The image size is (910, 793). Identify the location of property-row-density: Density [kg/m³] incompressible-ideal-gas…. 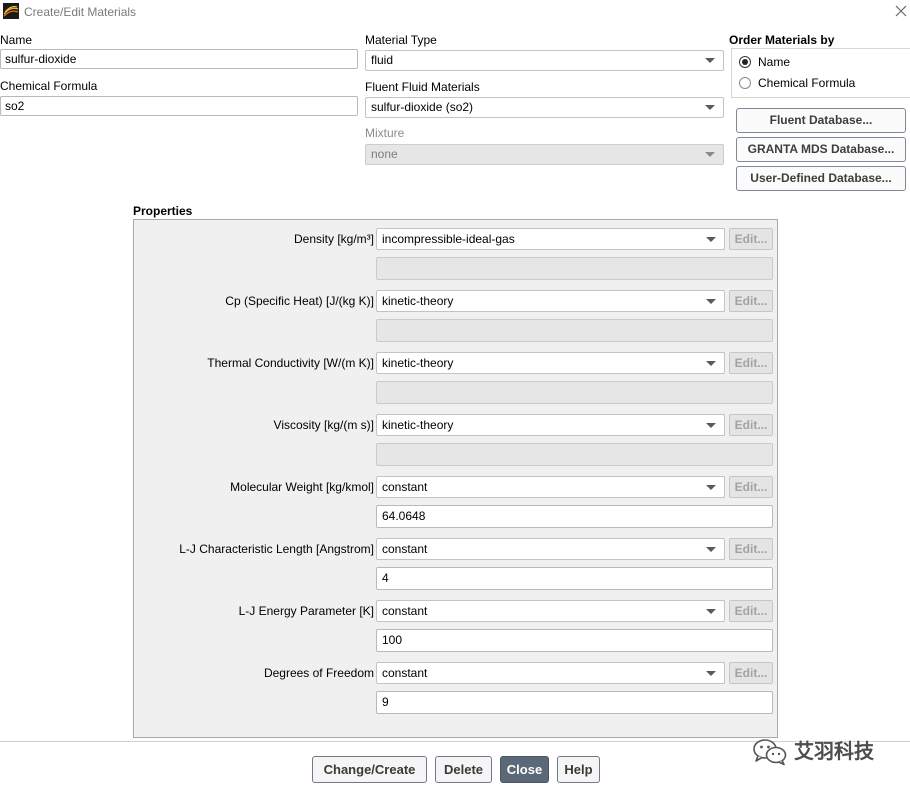
(455, 255).